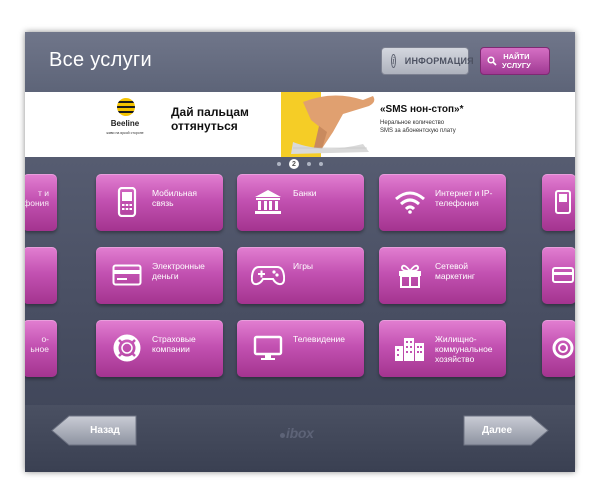 This screenshot has height=500, width=600. Describe the element at coordinates (105, 430) in the screenshot. I see `back-button-label: Назад` at that location.